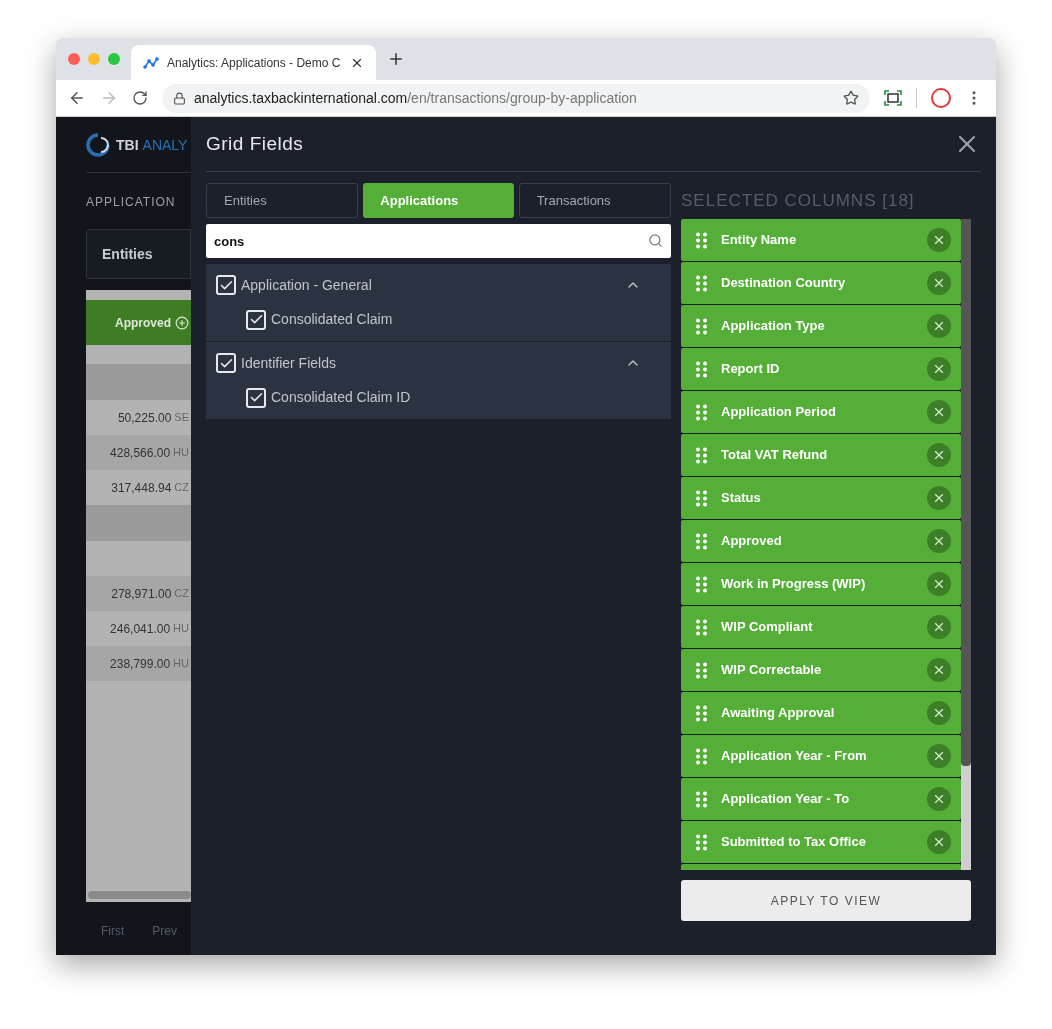 This screenshot has width=1052, height=1029. I want to click on screenshot-icon, so click(893, 98).